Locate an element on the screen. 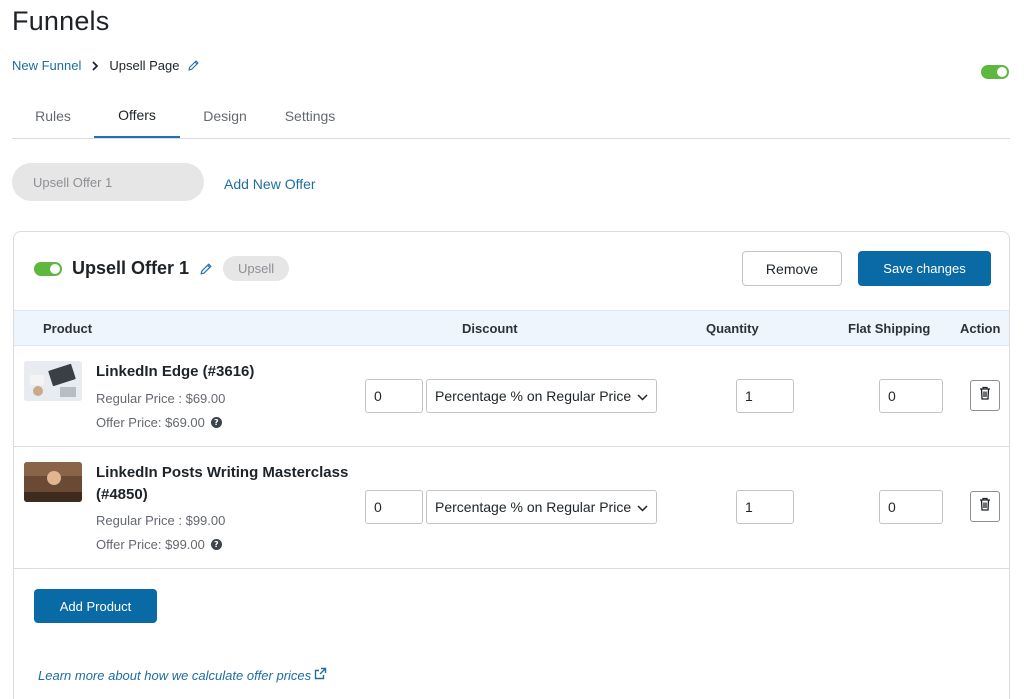  funnel-step-toggle is located at coordinates (995, 72).